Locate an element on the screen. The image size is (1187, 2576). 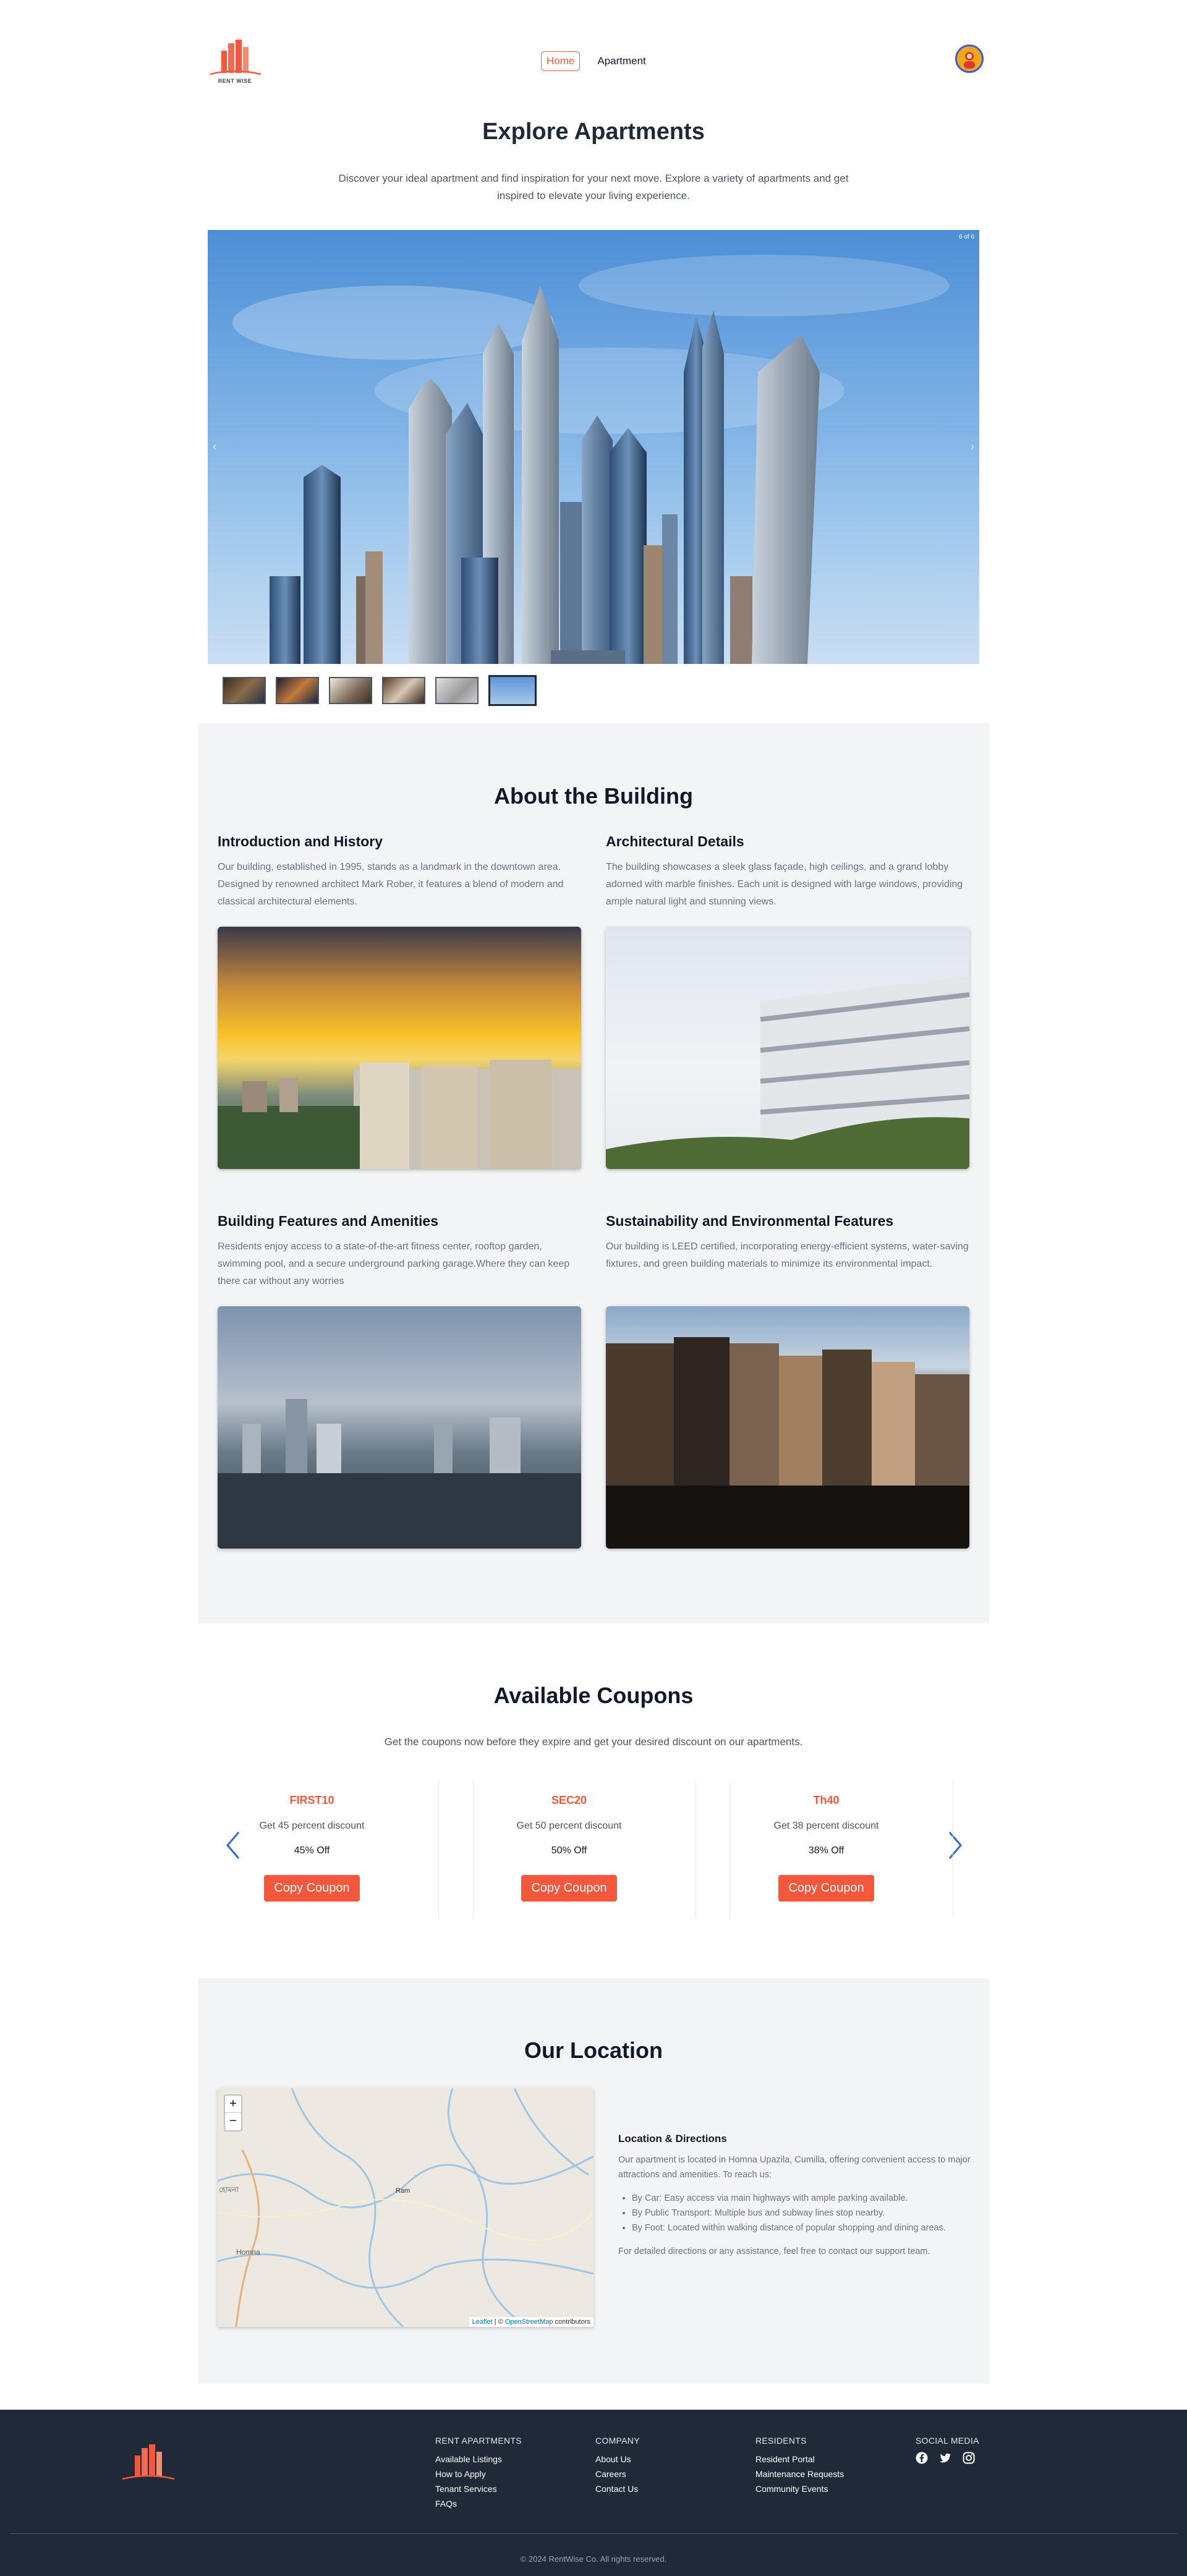
nav-links: Home Apartment is located at coordinates (596, 61).